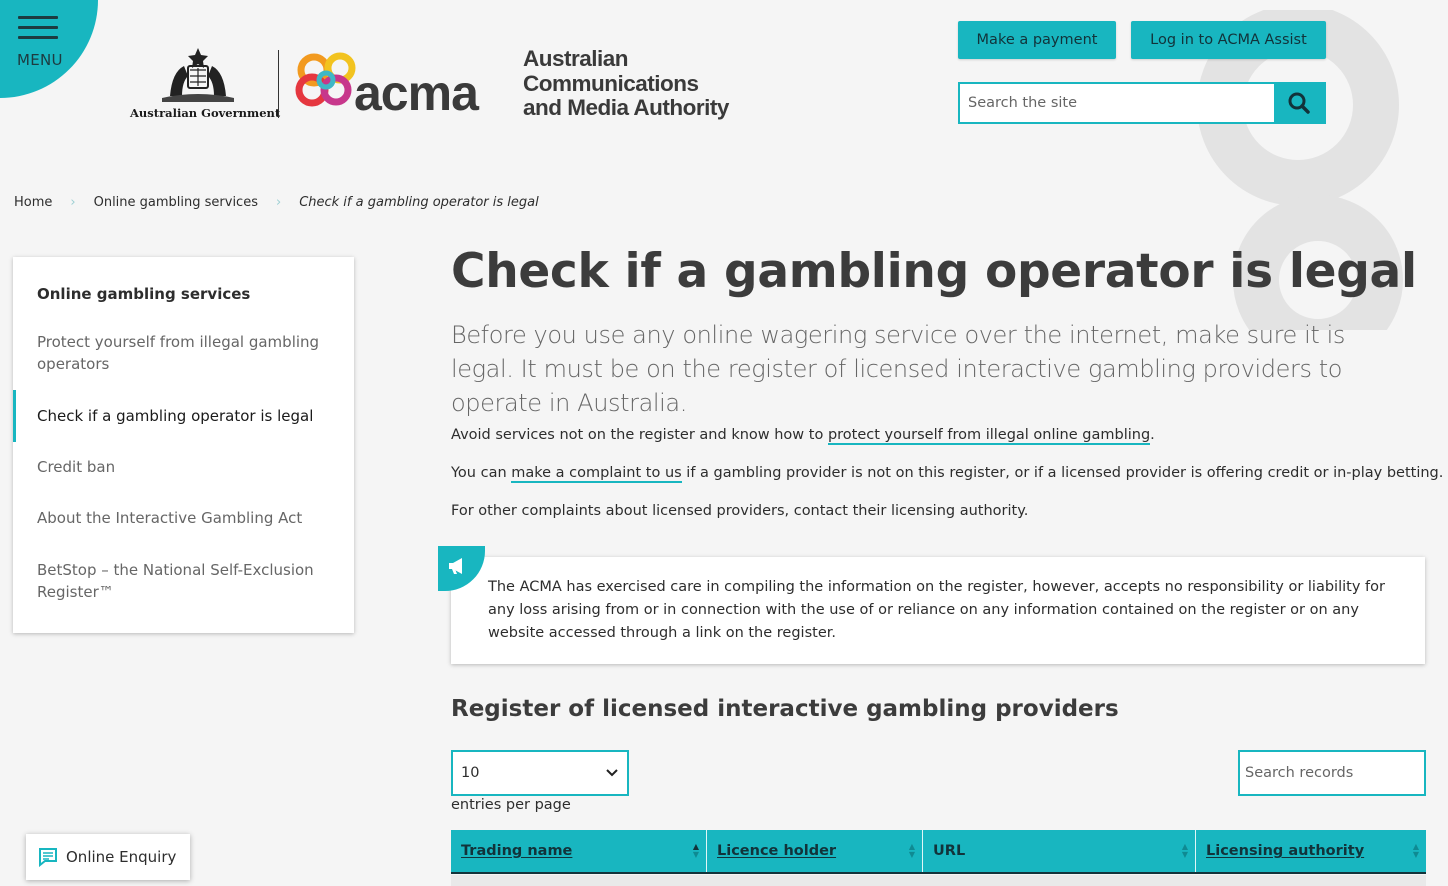  Describe the element at coordinates (579, 851) in the screenshot. I see `column-trading-name: Trading name ▲ ▼` at that location.